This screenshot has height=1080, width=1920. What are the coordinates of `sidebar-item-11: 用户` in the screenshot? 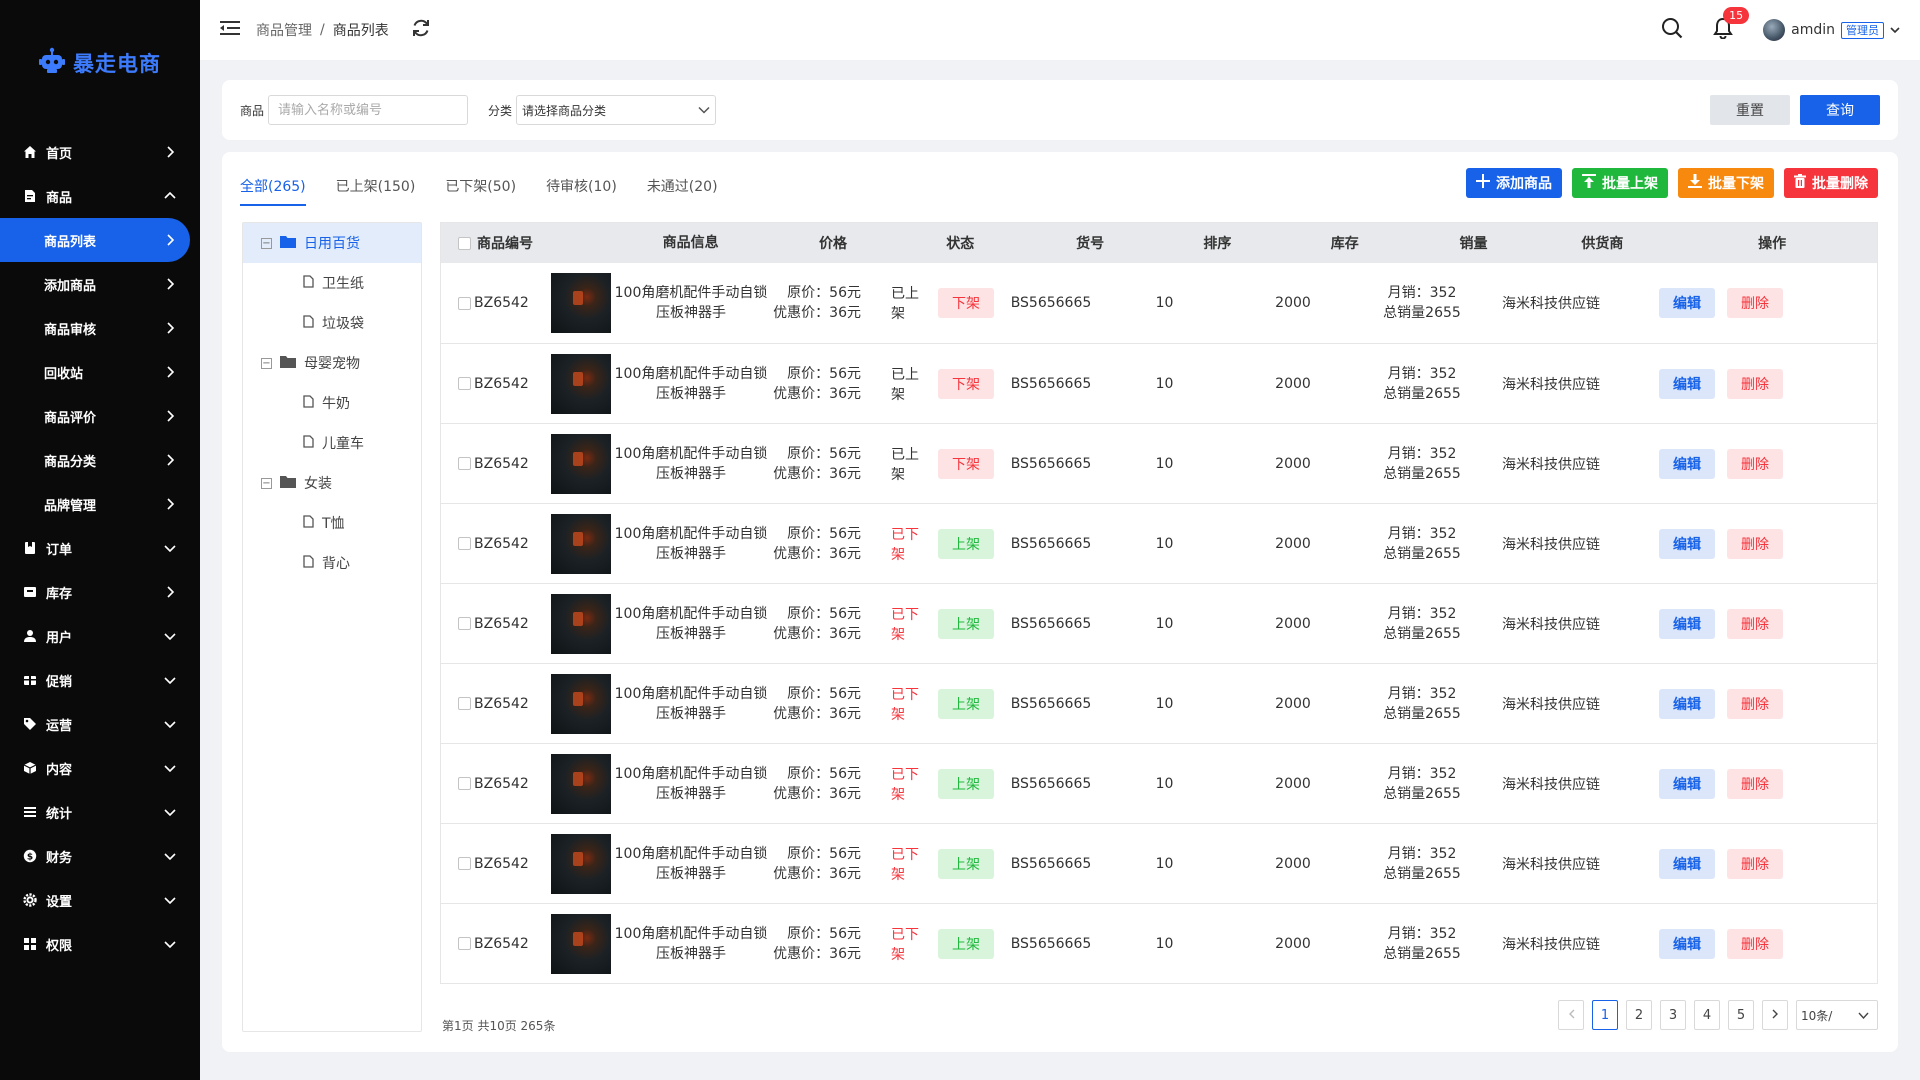 It's located at (100, 636).